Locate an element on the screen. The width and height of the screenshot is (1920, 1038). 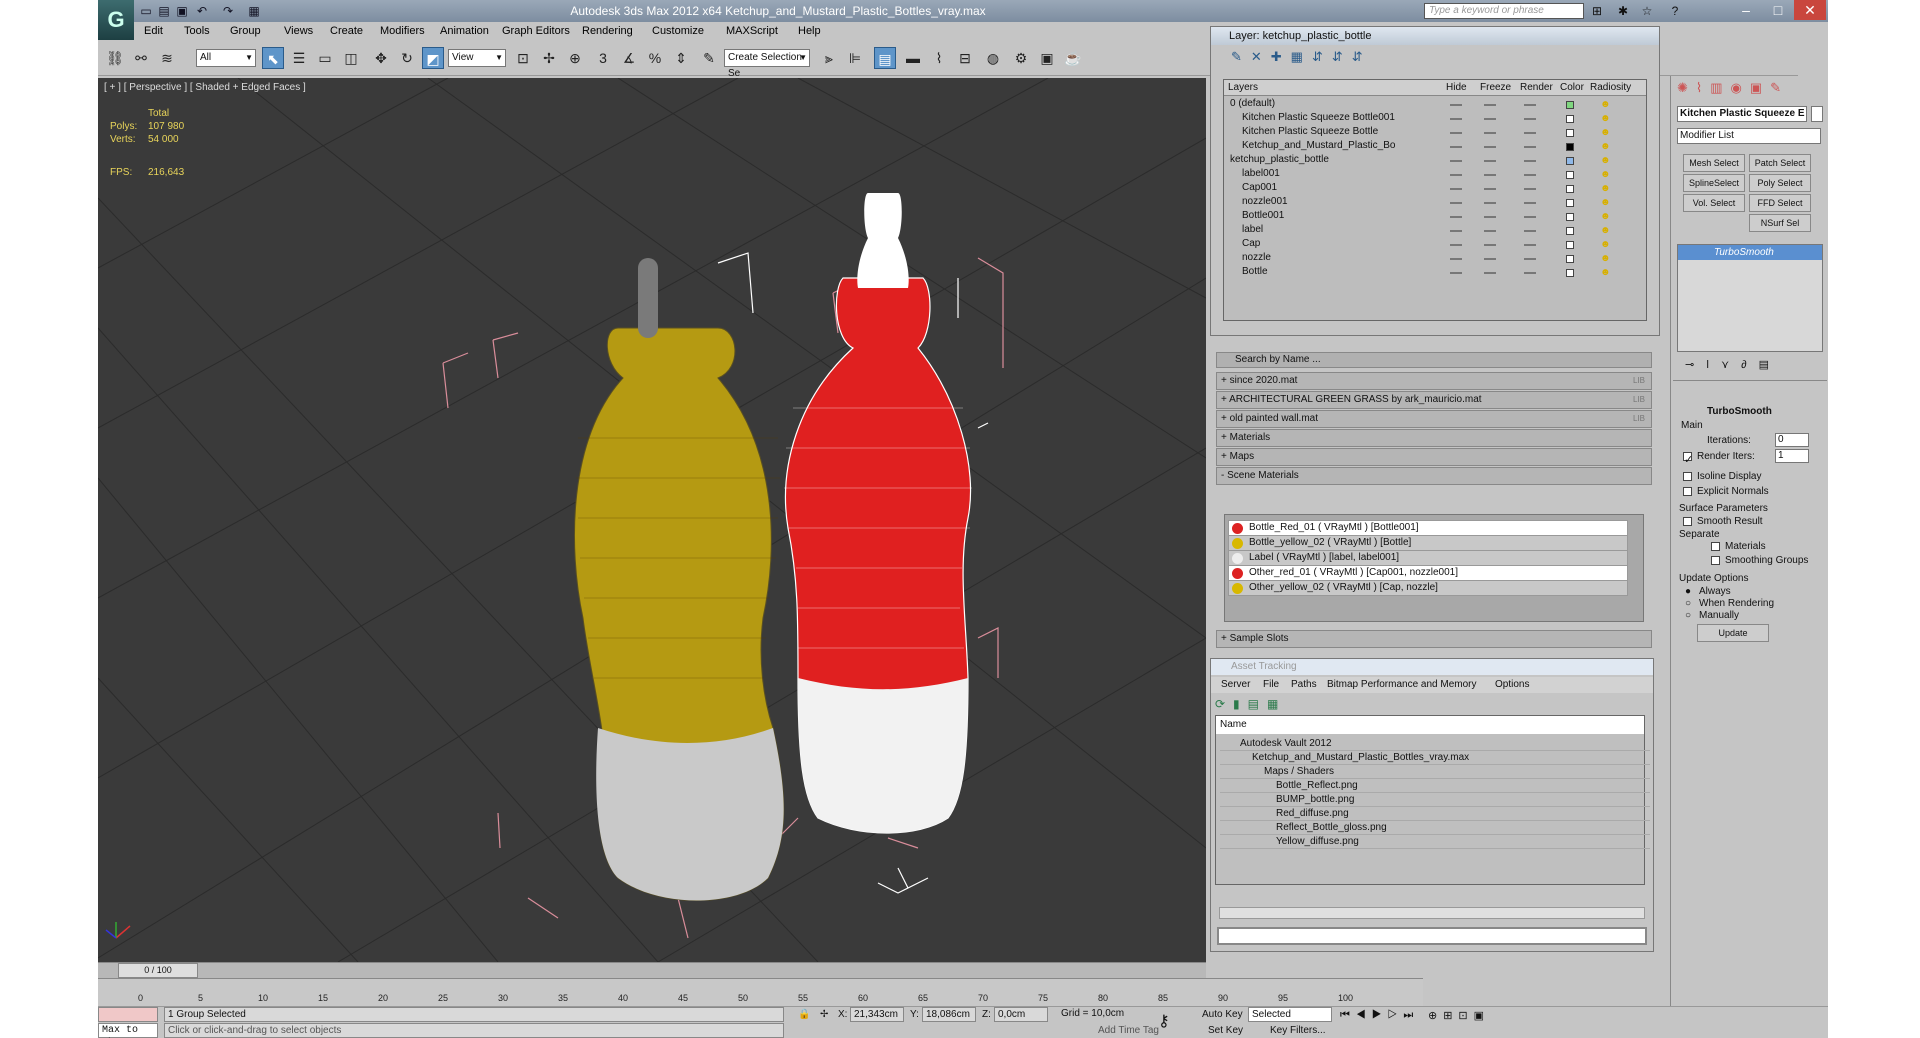
explicit-normals-checkbox is located at coordinates (1687, 491).